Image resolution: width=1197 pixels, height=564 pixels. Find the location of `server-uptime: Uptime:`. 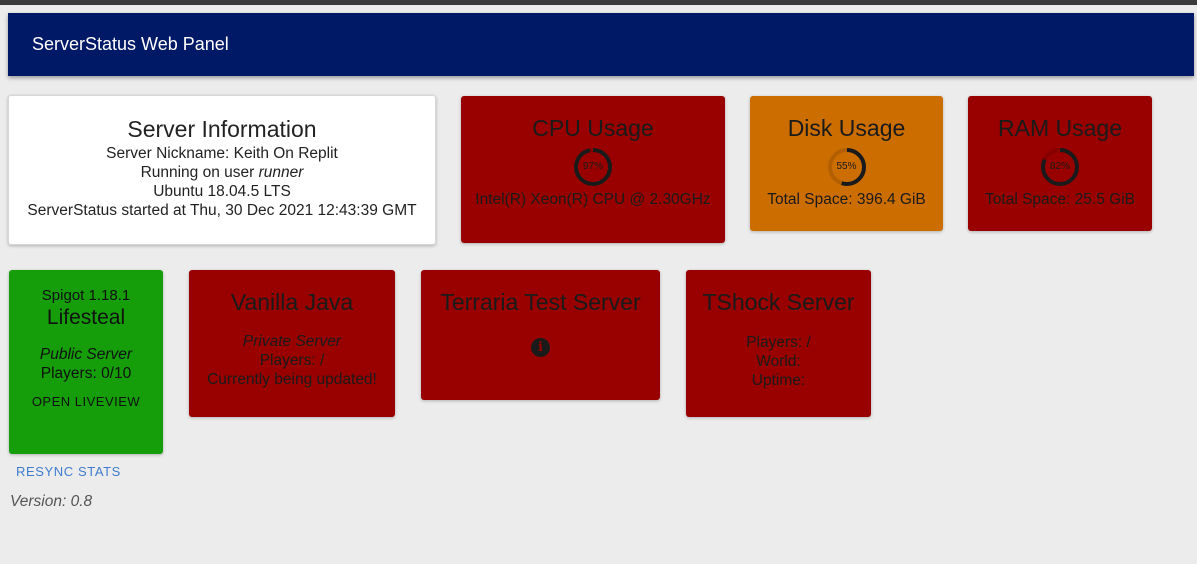

server-uptime: Uptime: is located at coordinates (778, 380).